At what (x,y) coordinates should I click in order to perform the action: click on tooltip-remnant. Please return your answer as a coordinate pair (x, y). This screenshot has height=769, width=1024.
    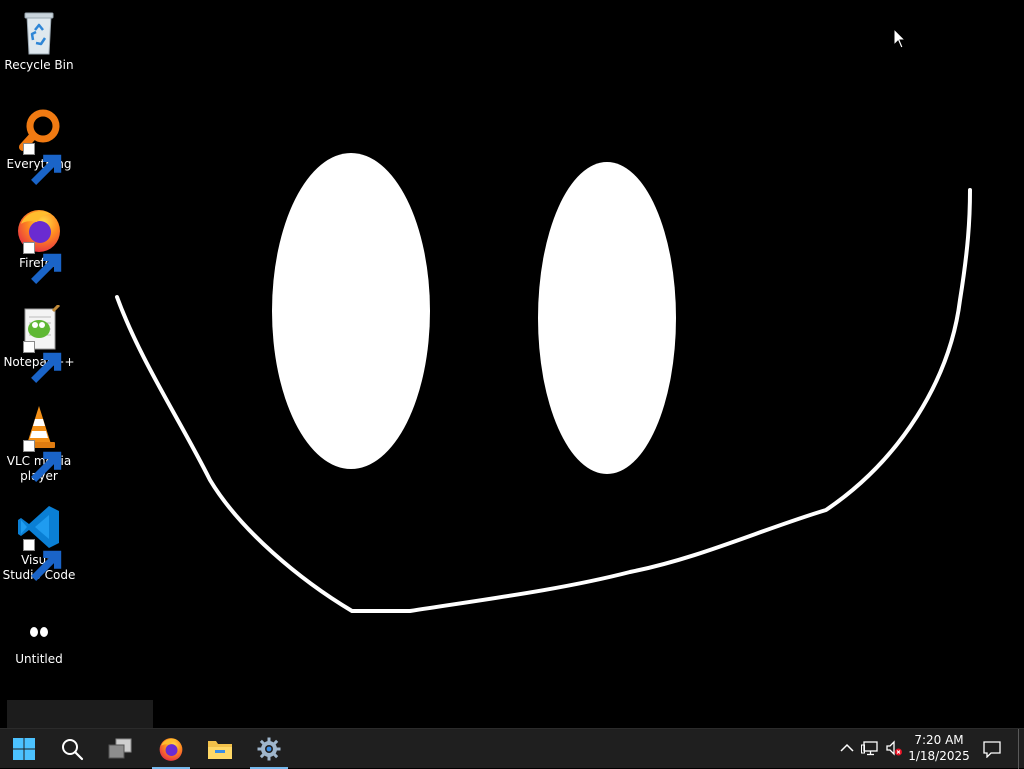
    Looking at the image, I should click on (80, 714).